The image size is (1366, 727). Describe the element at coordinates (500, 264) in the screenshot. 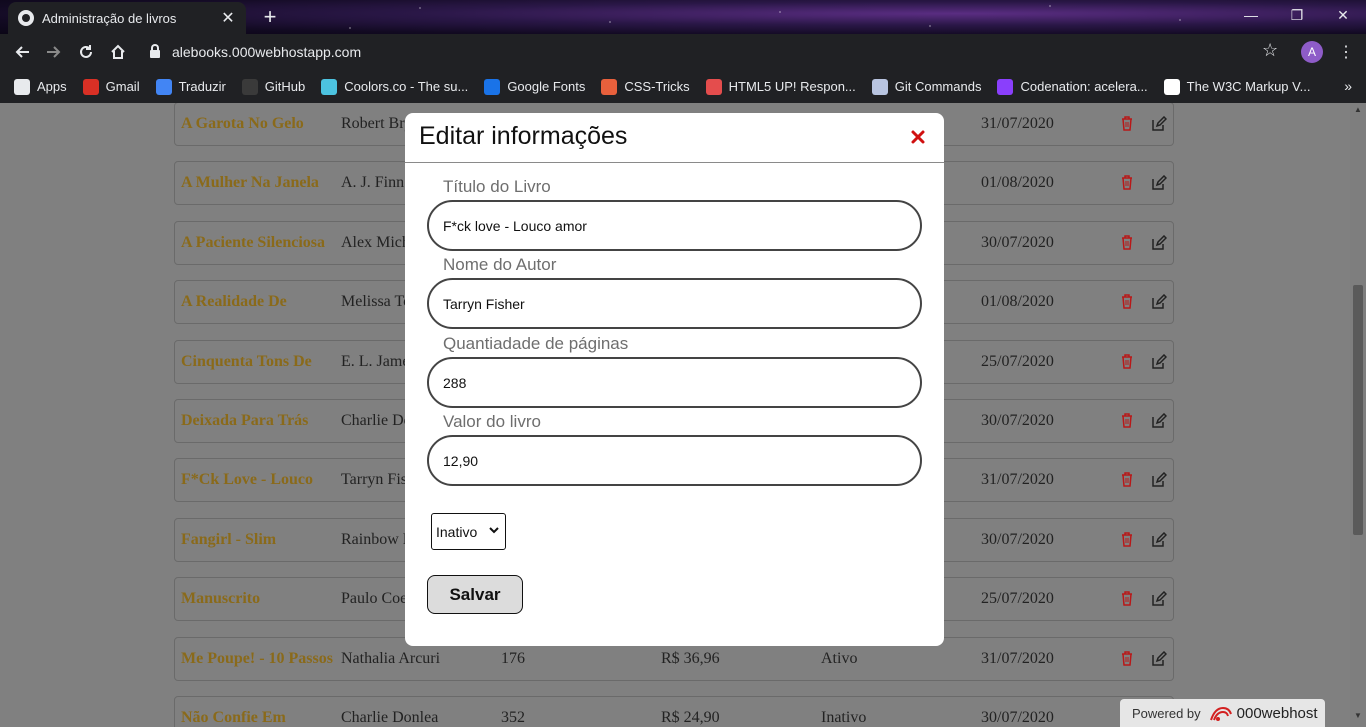

I see `author-name-label: Nome do Autor` at that location.